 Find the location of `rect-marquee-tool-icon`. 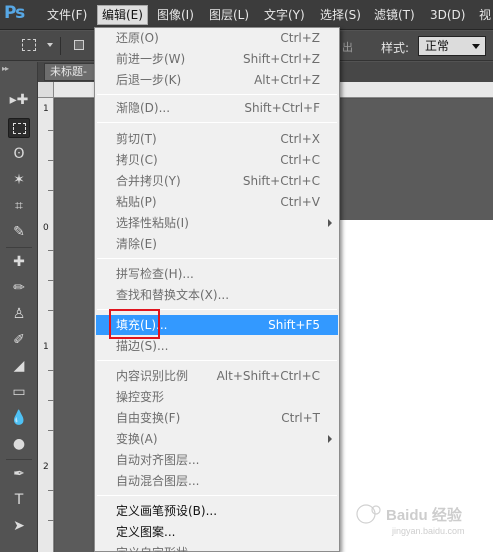

rect-marquee-tool-icon is located at coordinates (19, 128).